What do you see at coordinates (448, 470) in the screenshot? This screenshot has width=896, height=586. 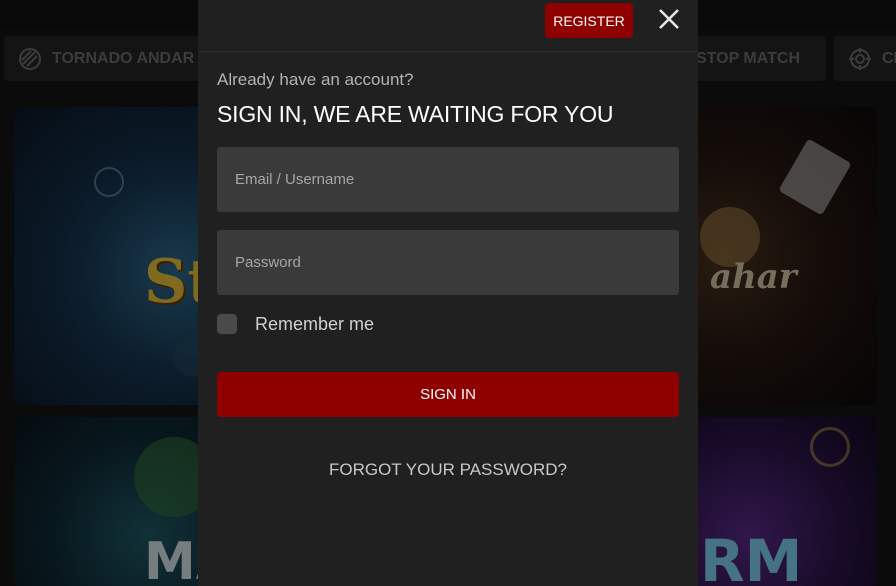 I see `forgot-password-link: FORGOT YOUR PASSWORD?` at bounding box center [448, 470].